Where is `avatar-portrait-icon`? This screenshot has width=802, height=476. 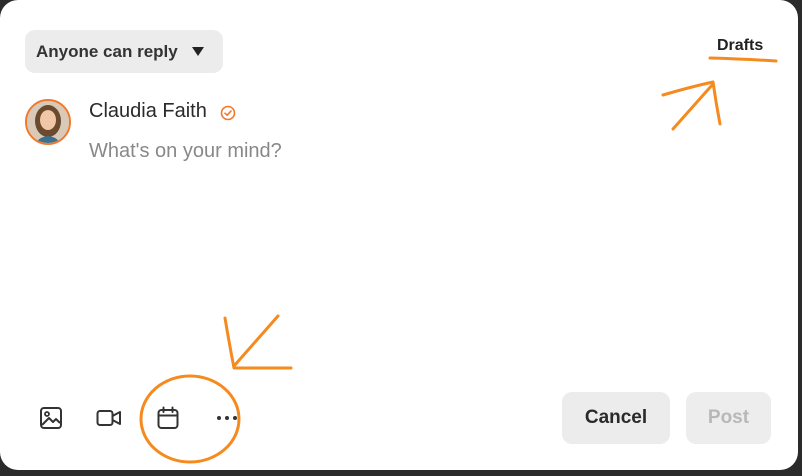 avatar-portrait-icon is located at coordinates (48, 122).